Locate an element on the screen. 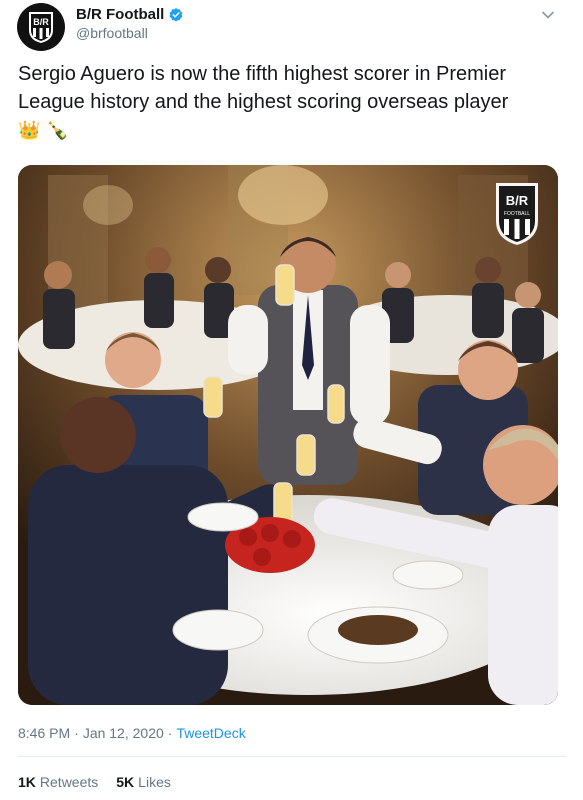 This screenshot has height=800, width=583. media-logo-subtext: FOOTBALL is located at coordinates (517, 214).